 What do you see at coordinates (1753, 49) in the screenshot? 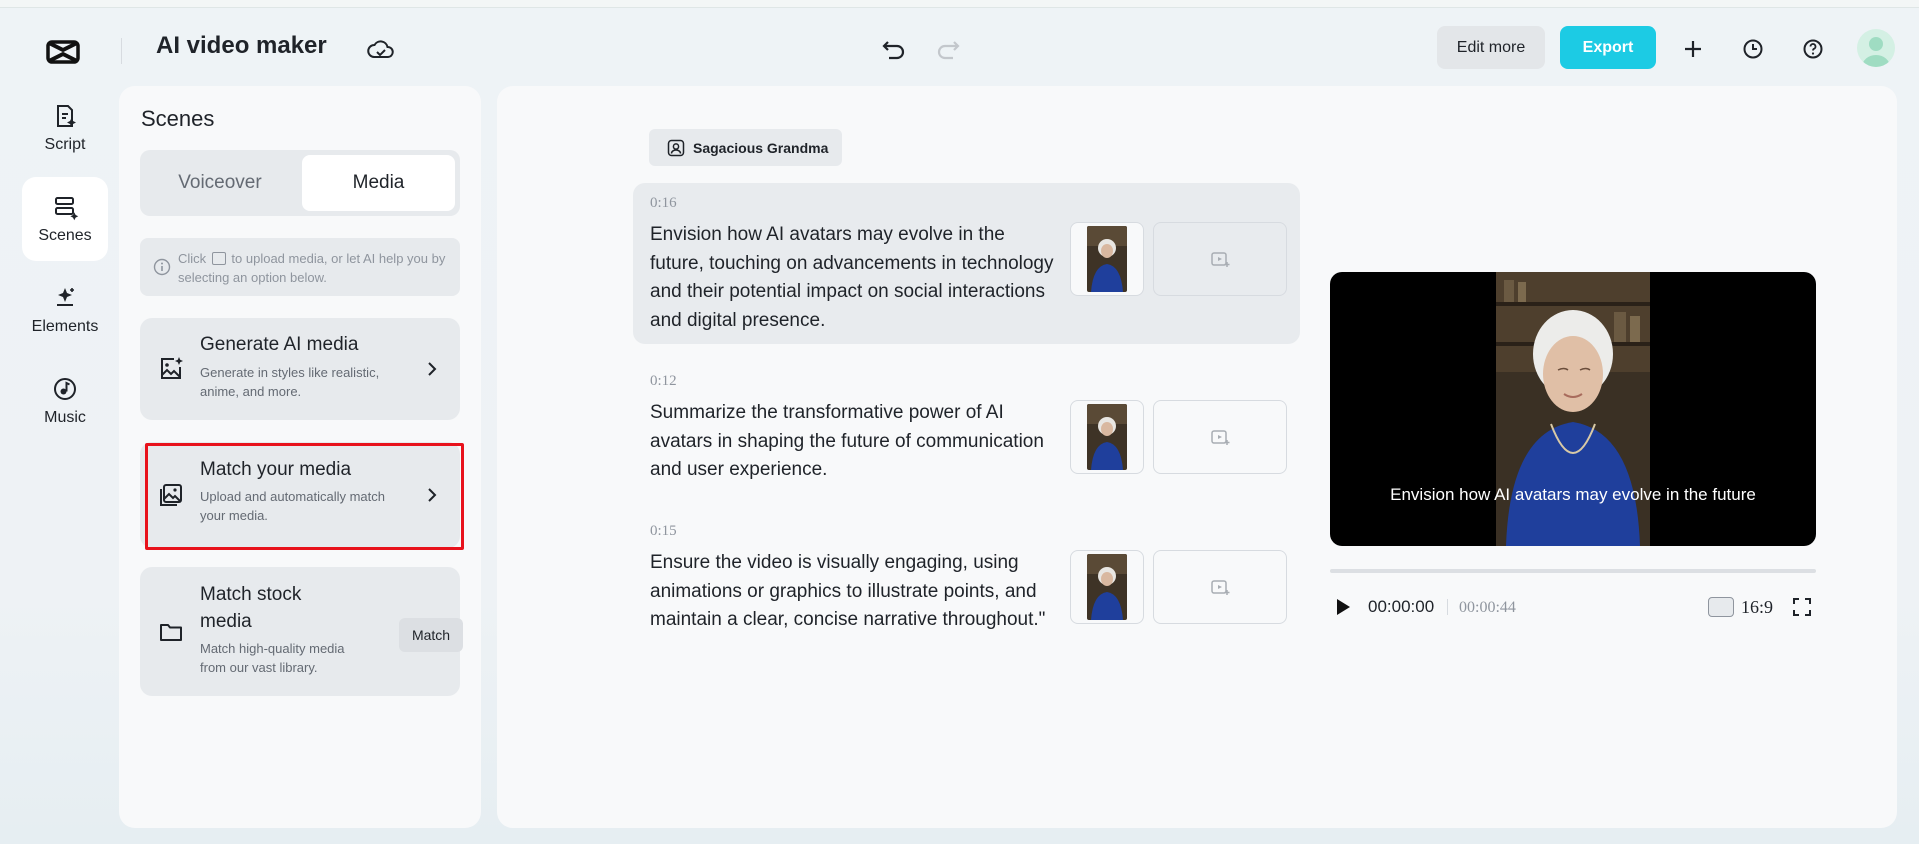
I see `history-icon` at bounding box center [1753, 49].